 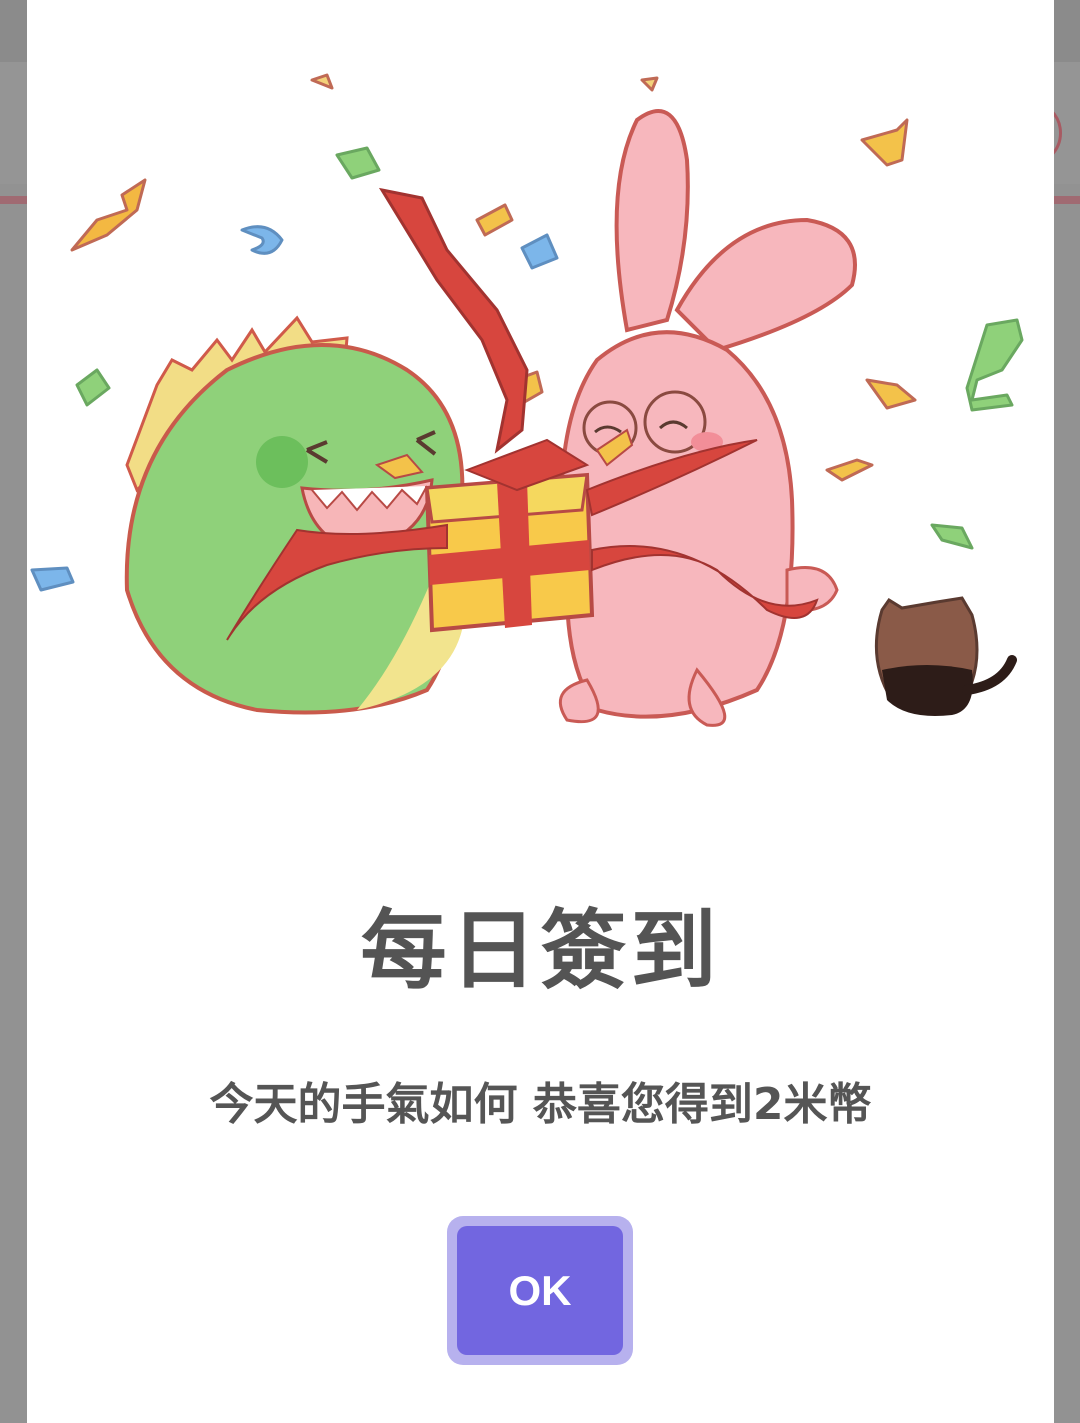 I want to click on ok-button: OK, so click(x=540, y=1290).